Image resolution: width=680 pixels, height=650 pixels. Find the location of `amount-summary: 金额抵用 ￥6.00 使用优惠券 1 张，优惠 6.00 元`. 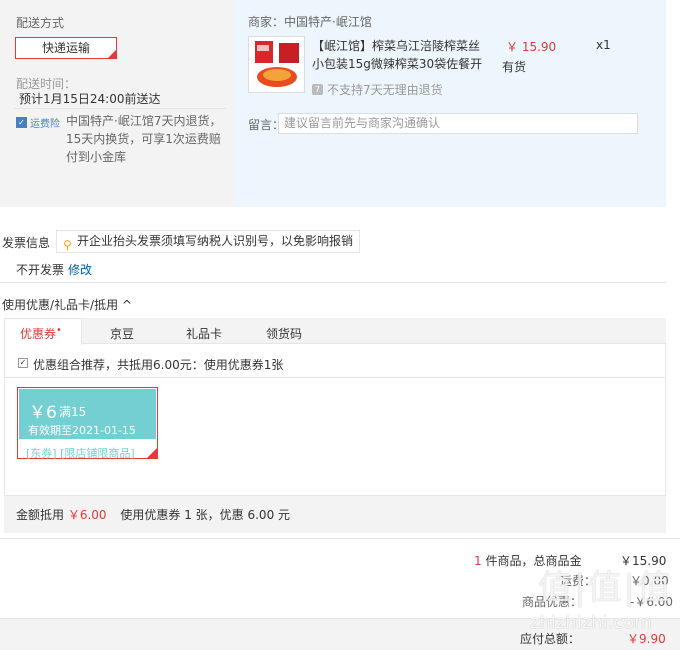

amount-summary: 金额抵用 ￥6.00 使用优惠券 1 张，优惠 6.00 元 is located at coordinates (153, 514).